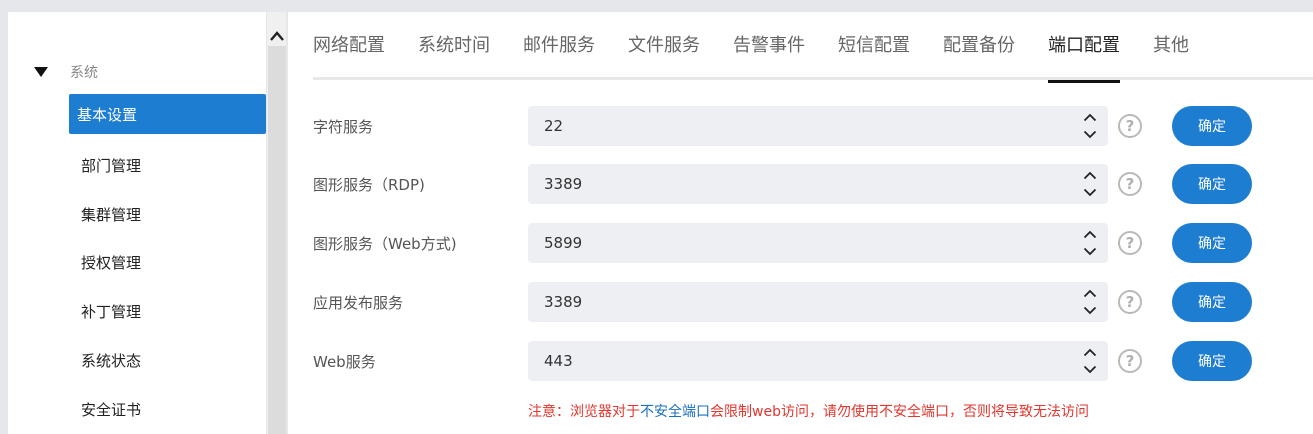 The height and width of the screenshot is (434, 1313). I want to click on tab-mail: 邮件服务, so click(559, 56).